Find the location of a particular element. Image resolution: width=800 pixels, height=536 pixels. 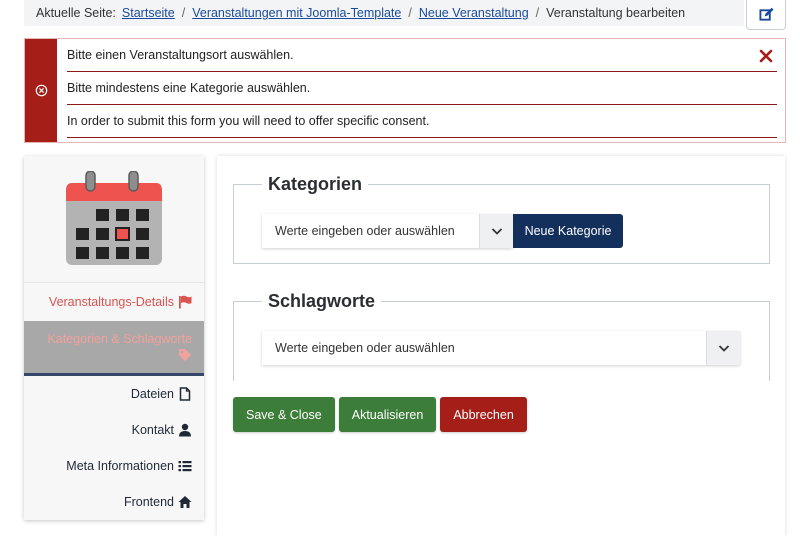

form-actions: Save & Close Aktualisieren Abbrechen is located at coordinates (380, 414).